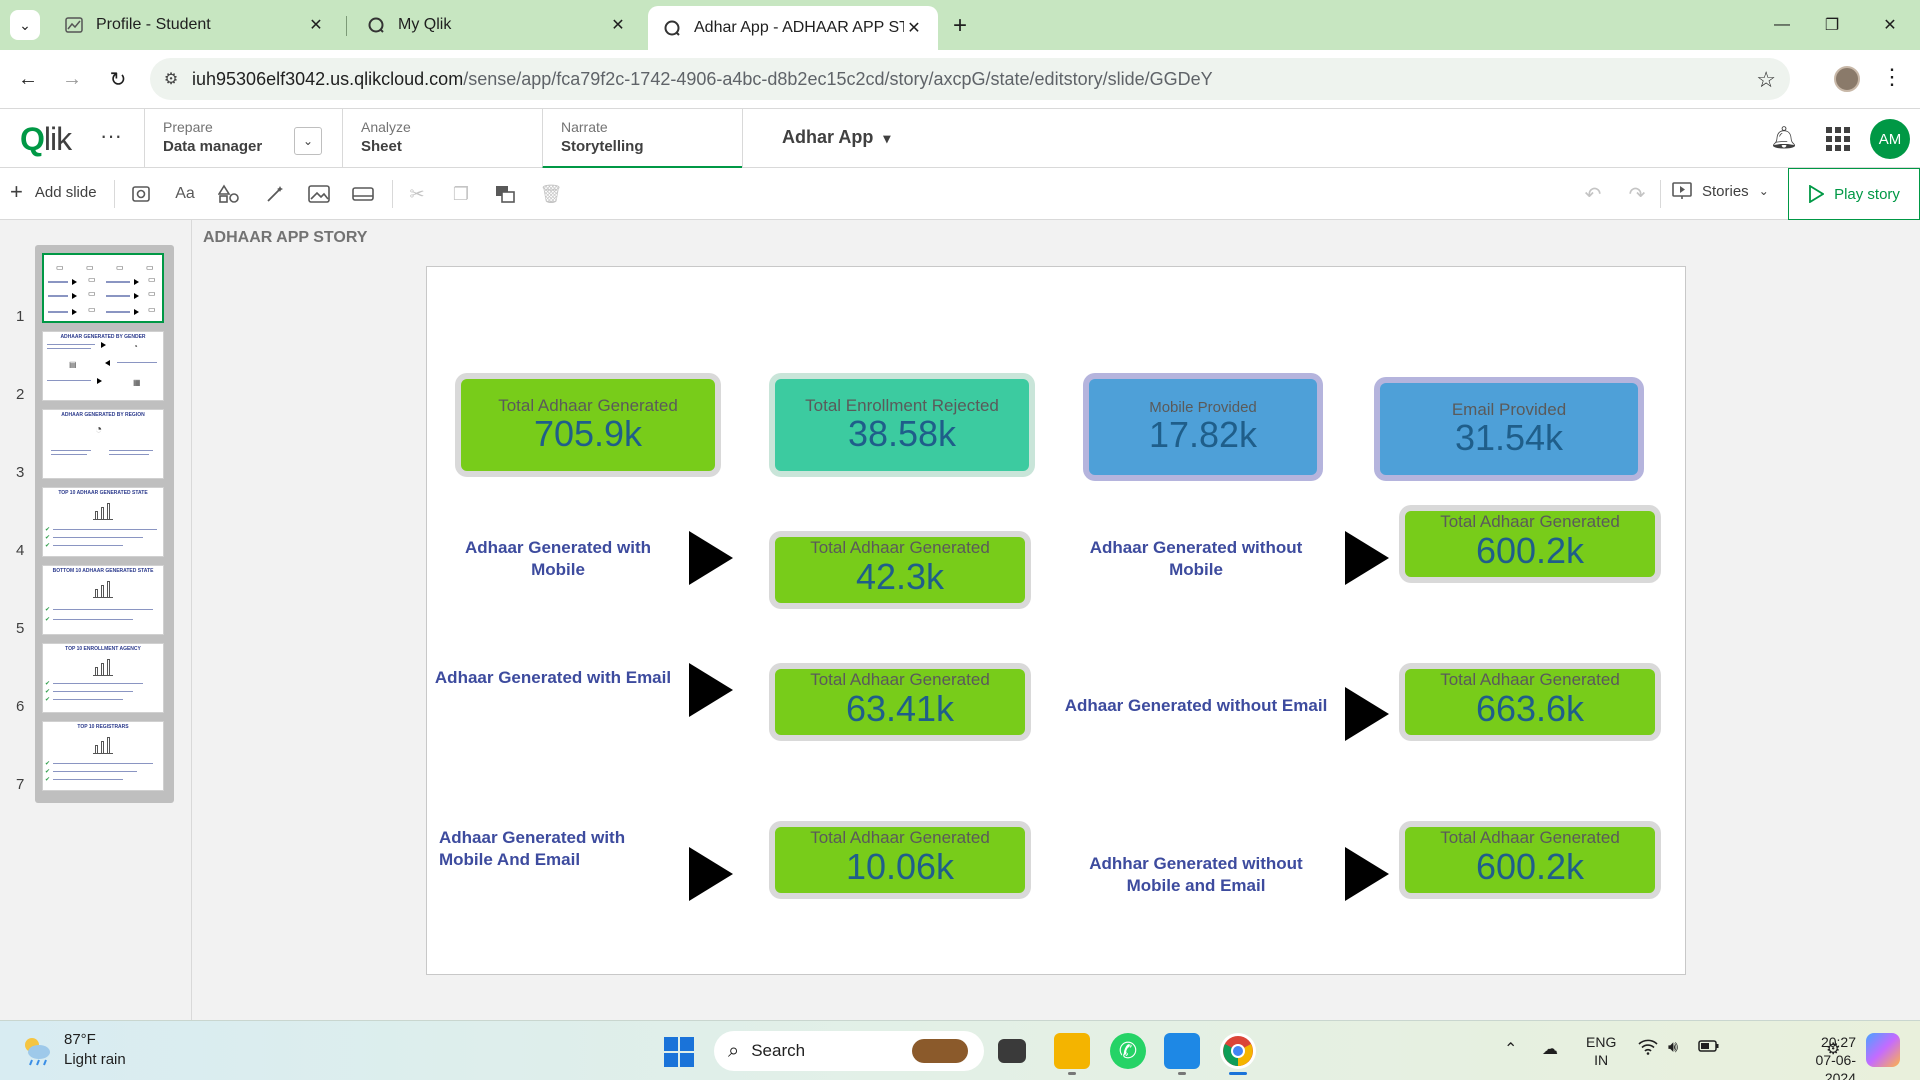  Describe the element at coordinates (1835, 1066) in the screenshot. I see `clock-date: 07-06-2024` at that location.